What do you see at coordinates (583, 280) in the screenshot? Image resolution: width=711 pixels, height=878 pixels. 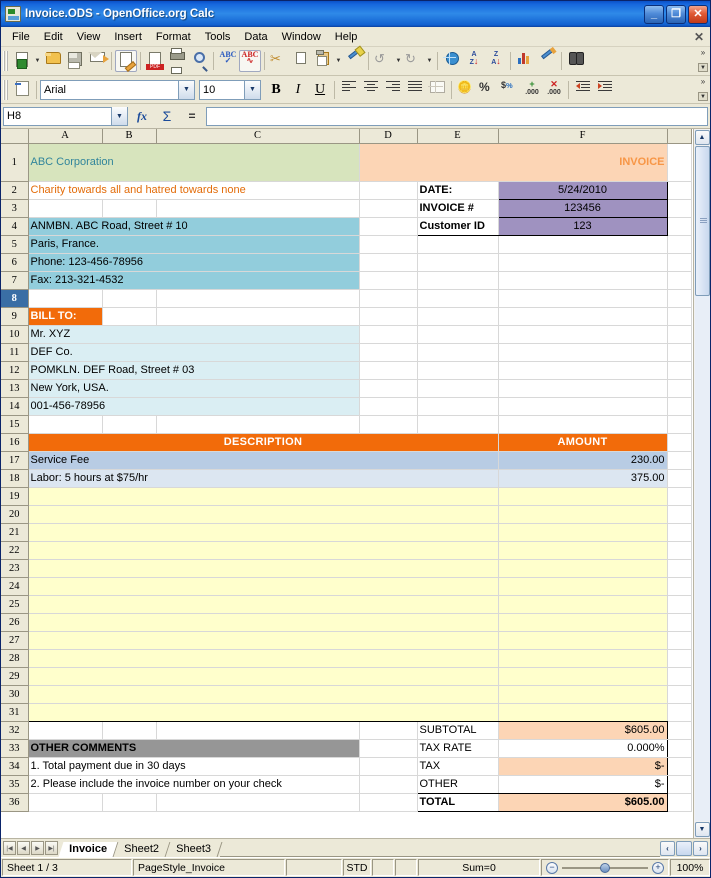 I see `cell-f7` at bounding box center [583, 280].